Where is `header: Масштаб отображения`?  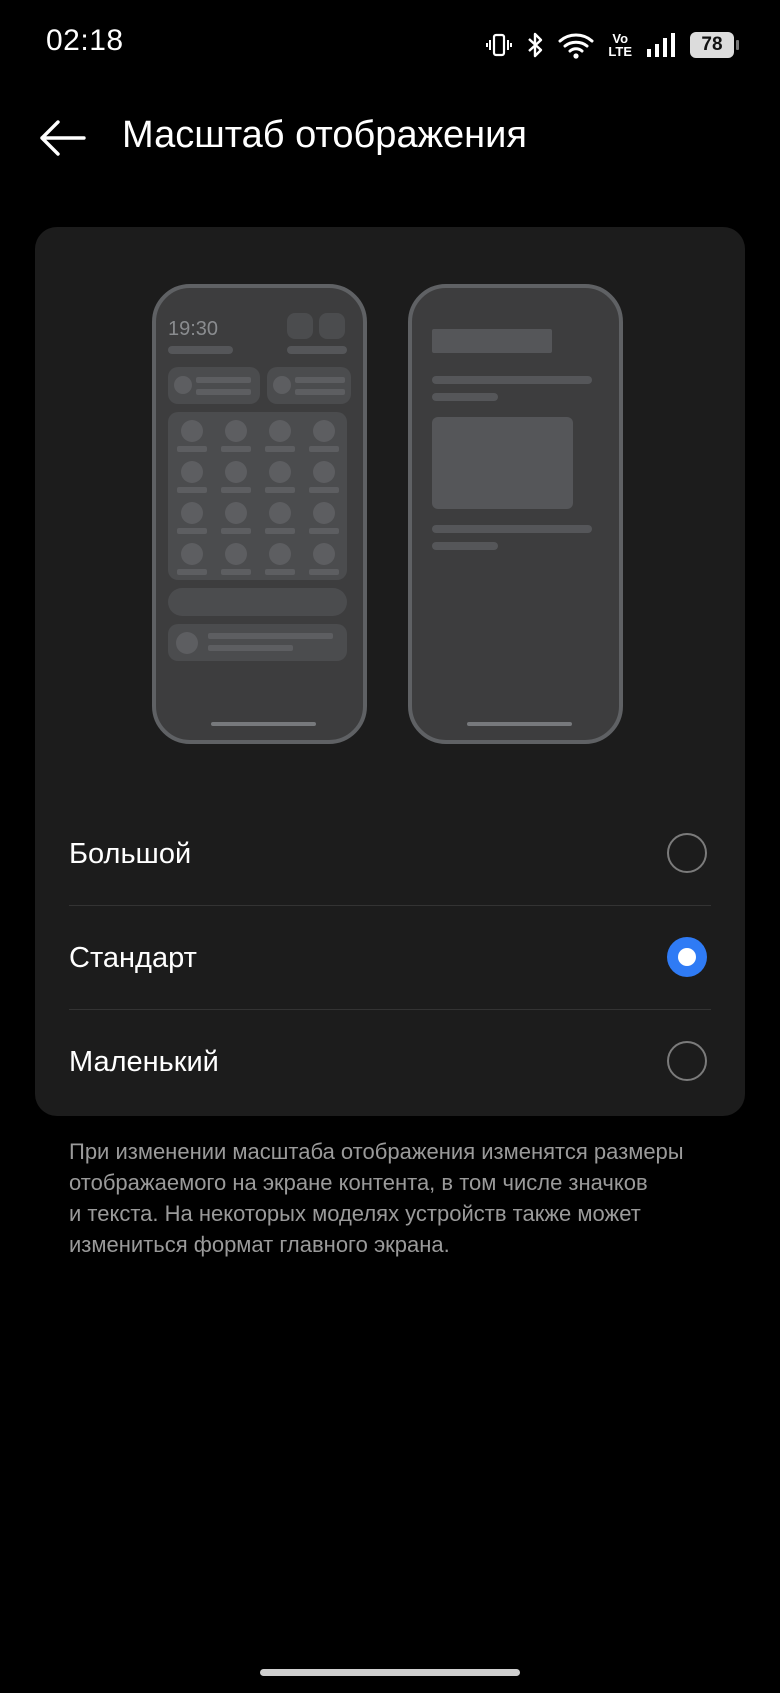 header: Масштаб отображения is located at coordinates (390, 140).